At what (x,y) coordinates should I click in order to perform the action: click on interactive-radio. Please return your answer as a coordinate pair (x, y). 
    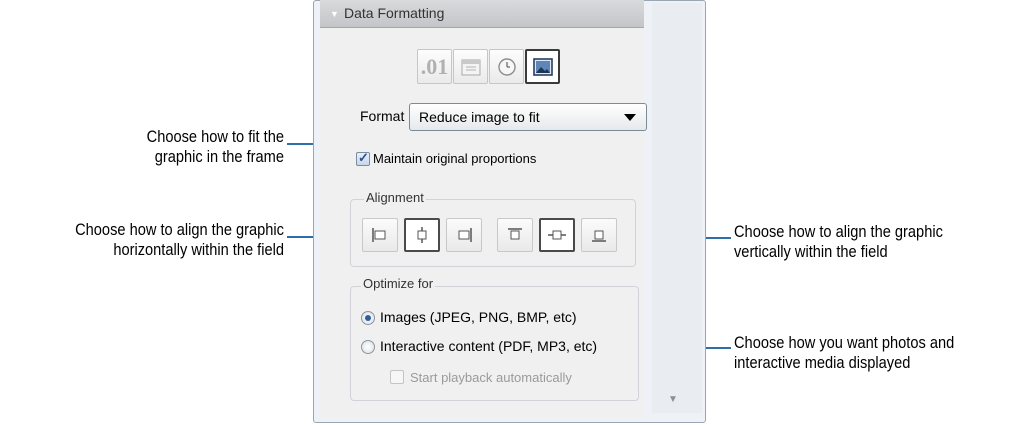
    Looking at the image, I should click on (368, 347).